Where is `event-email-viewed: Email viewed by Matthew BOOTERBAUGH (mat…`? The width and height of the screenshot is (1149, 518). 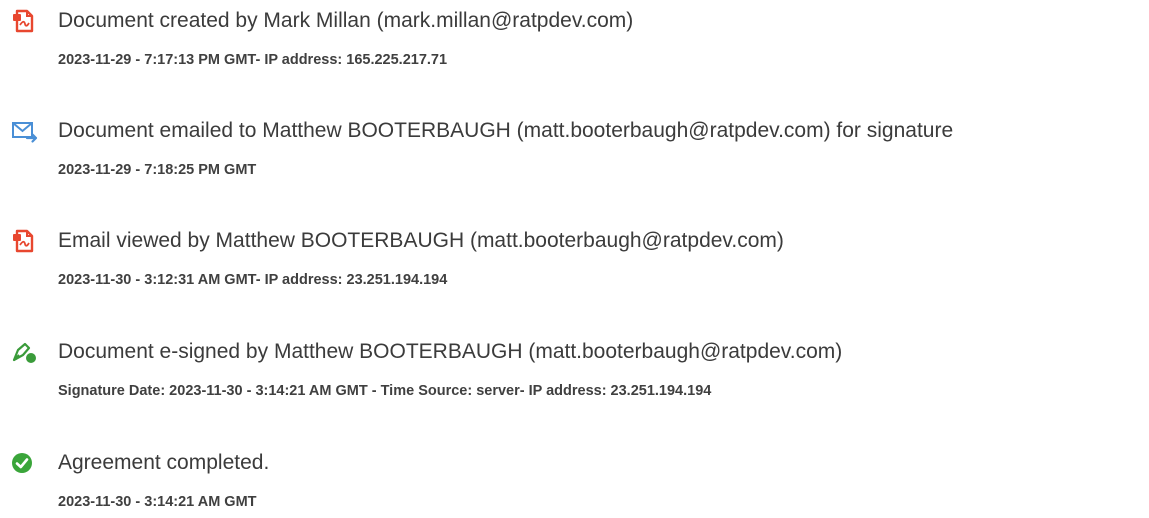
event-email-viewed: Email viewed by Matthew BOOTERBAUGH (mat… is located at coordinates (574, 261).